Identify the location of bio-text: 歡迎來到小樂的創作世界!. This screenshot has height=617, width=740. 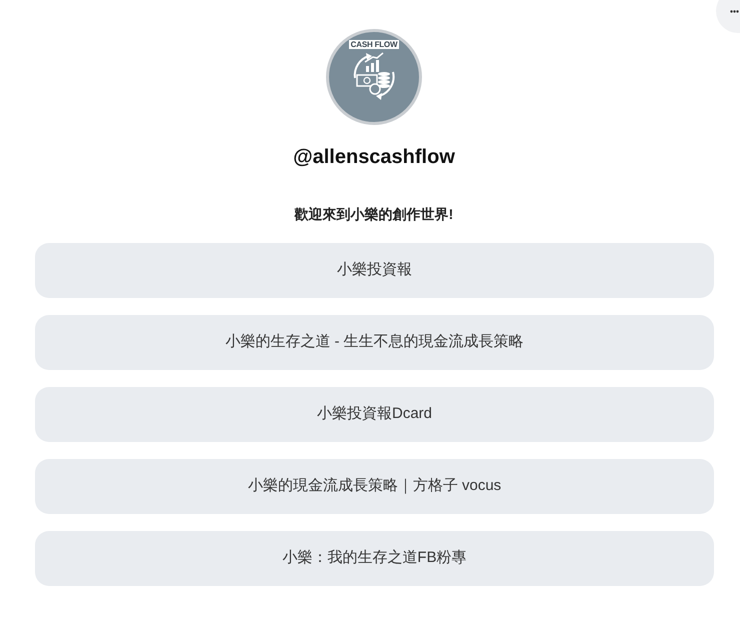
(374, 214).